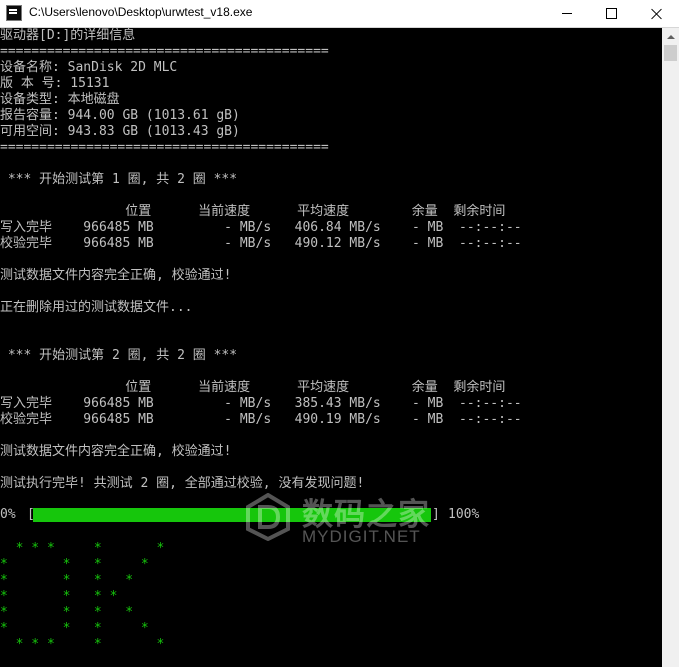 The height and width of the screenshot is (667, 679). I want to click on console-app-icon, so click(14, 13).